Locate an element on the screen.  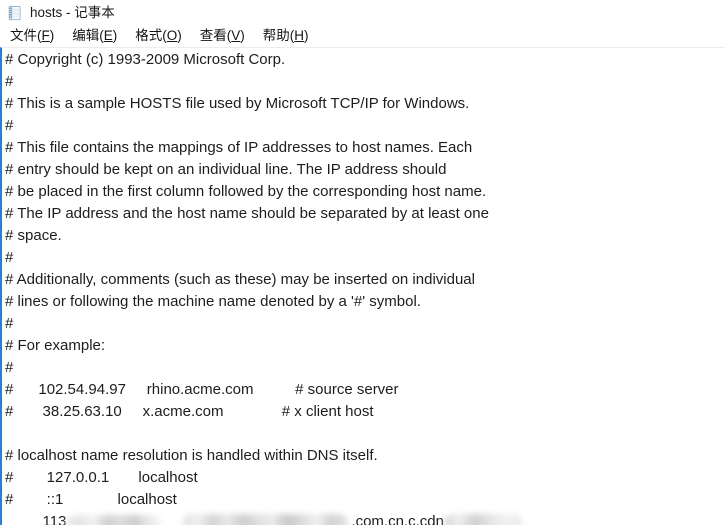
editor-line: # space. is located at coordinates (33, 235).